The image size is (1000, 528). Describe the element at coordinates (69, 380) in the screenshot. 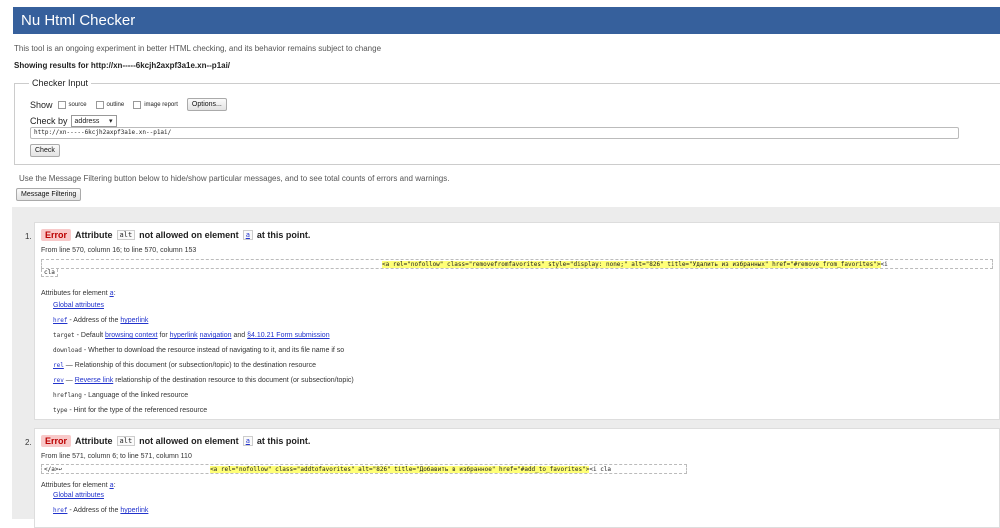

I see `attr-desc: —` at that location.